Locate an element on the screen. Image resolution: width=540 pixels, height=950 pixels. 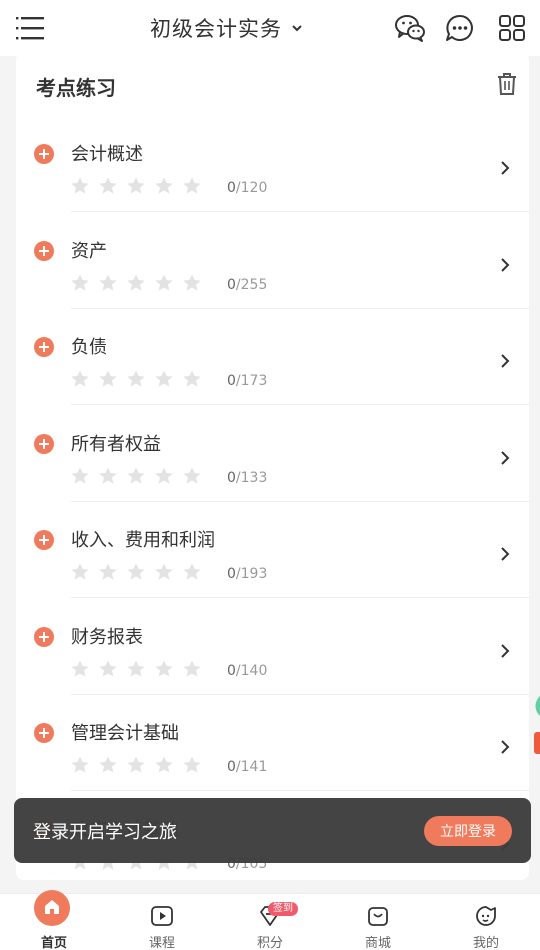
shopping-bag-icon is located at coordinates (378, 916).